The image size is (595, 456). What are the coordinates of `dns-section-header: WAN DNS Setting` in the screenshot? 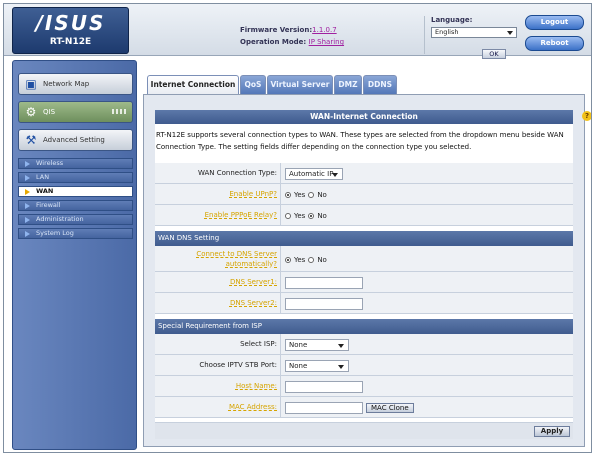 It's located at (364, 238).